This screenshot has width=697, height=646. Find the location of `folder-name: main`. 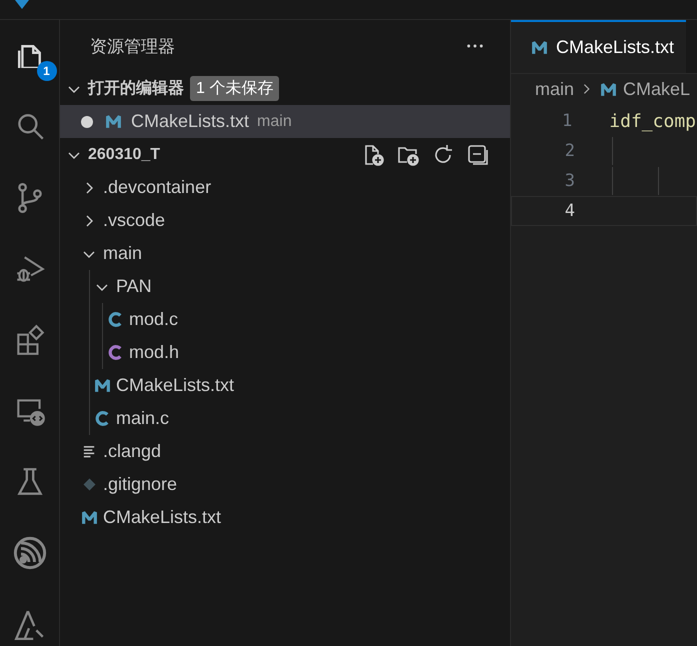

folder-name: main is located at coordinates (122, 253).